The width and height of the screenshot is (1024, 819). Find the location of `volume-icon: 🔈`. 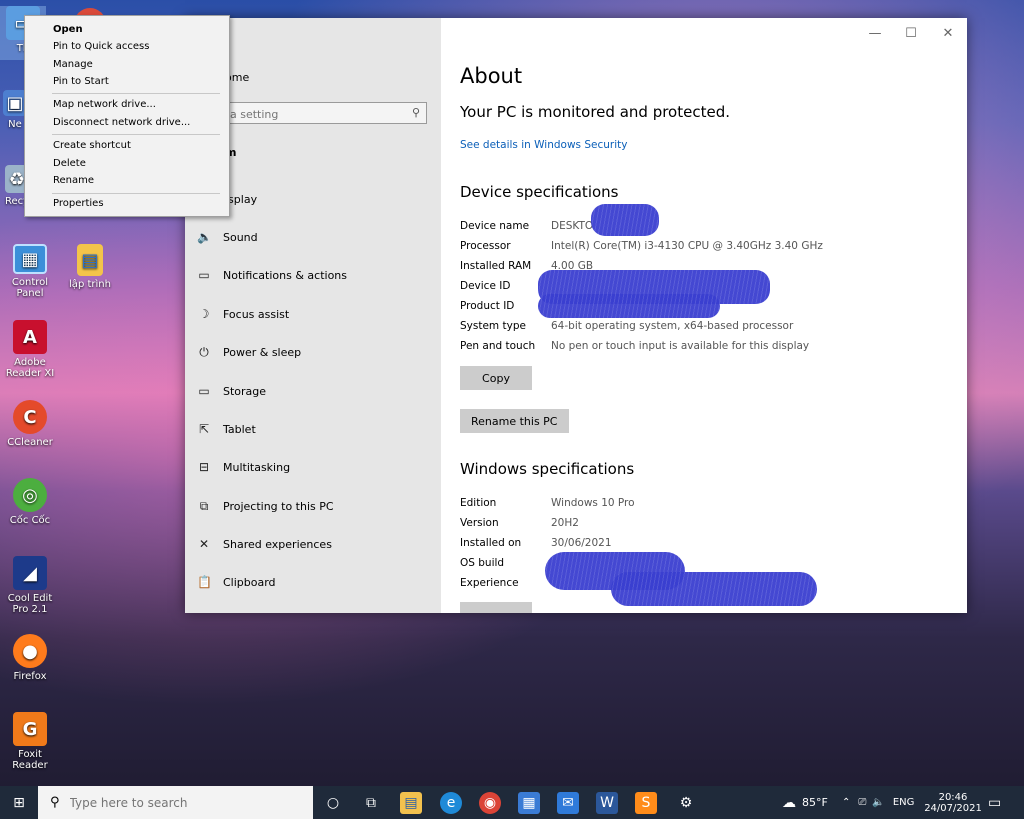

volume-icon: 🔈 is located at coordinates (878, 802).